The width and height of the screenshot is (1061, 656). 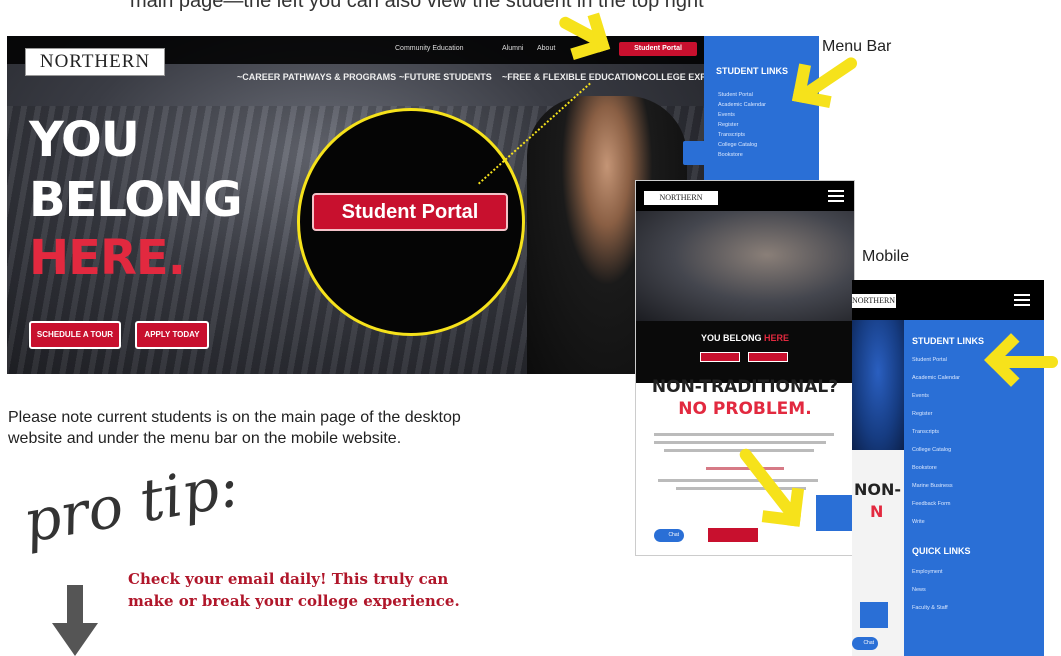 I want to click on non-traditional-heading: NON-TRADITIONAL?, so click(x=745, y=387).